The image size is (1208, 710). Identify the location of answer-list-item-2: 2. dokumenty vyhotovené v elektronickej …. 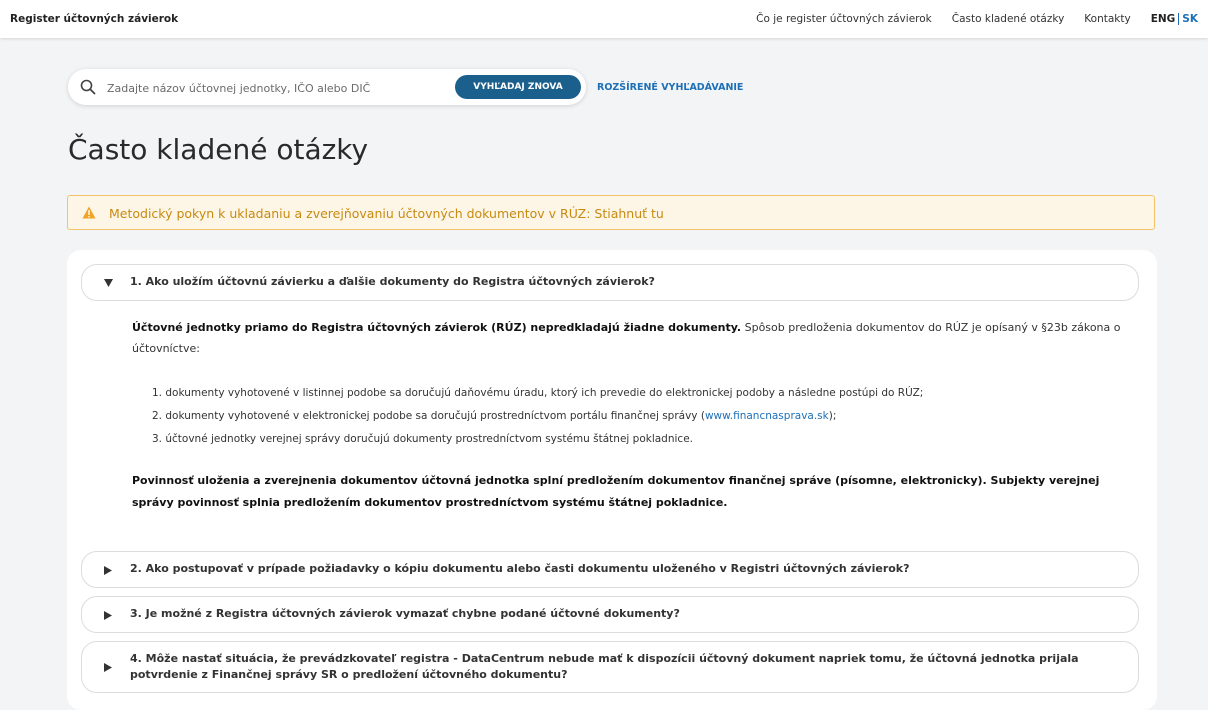
(494, 416).